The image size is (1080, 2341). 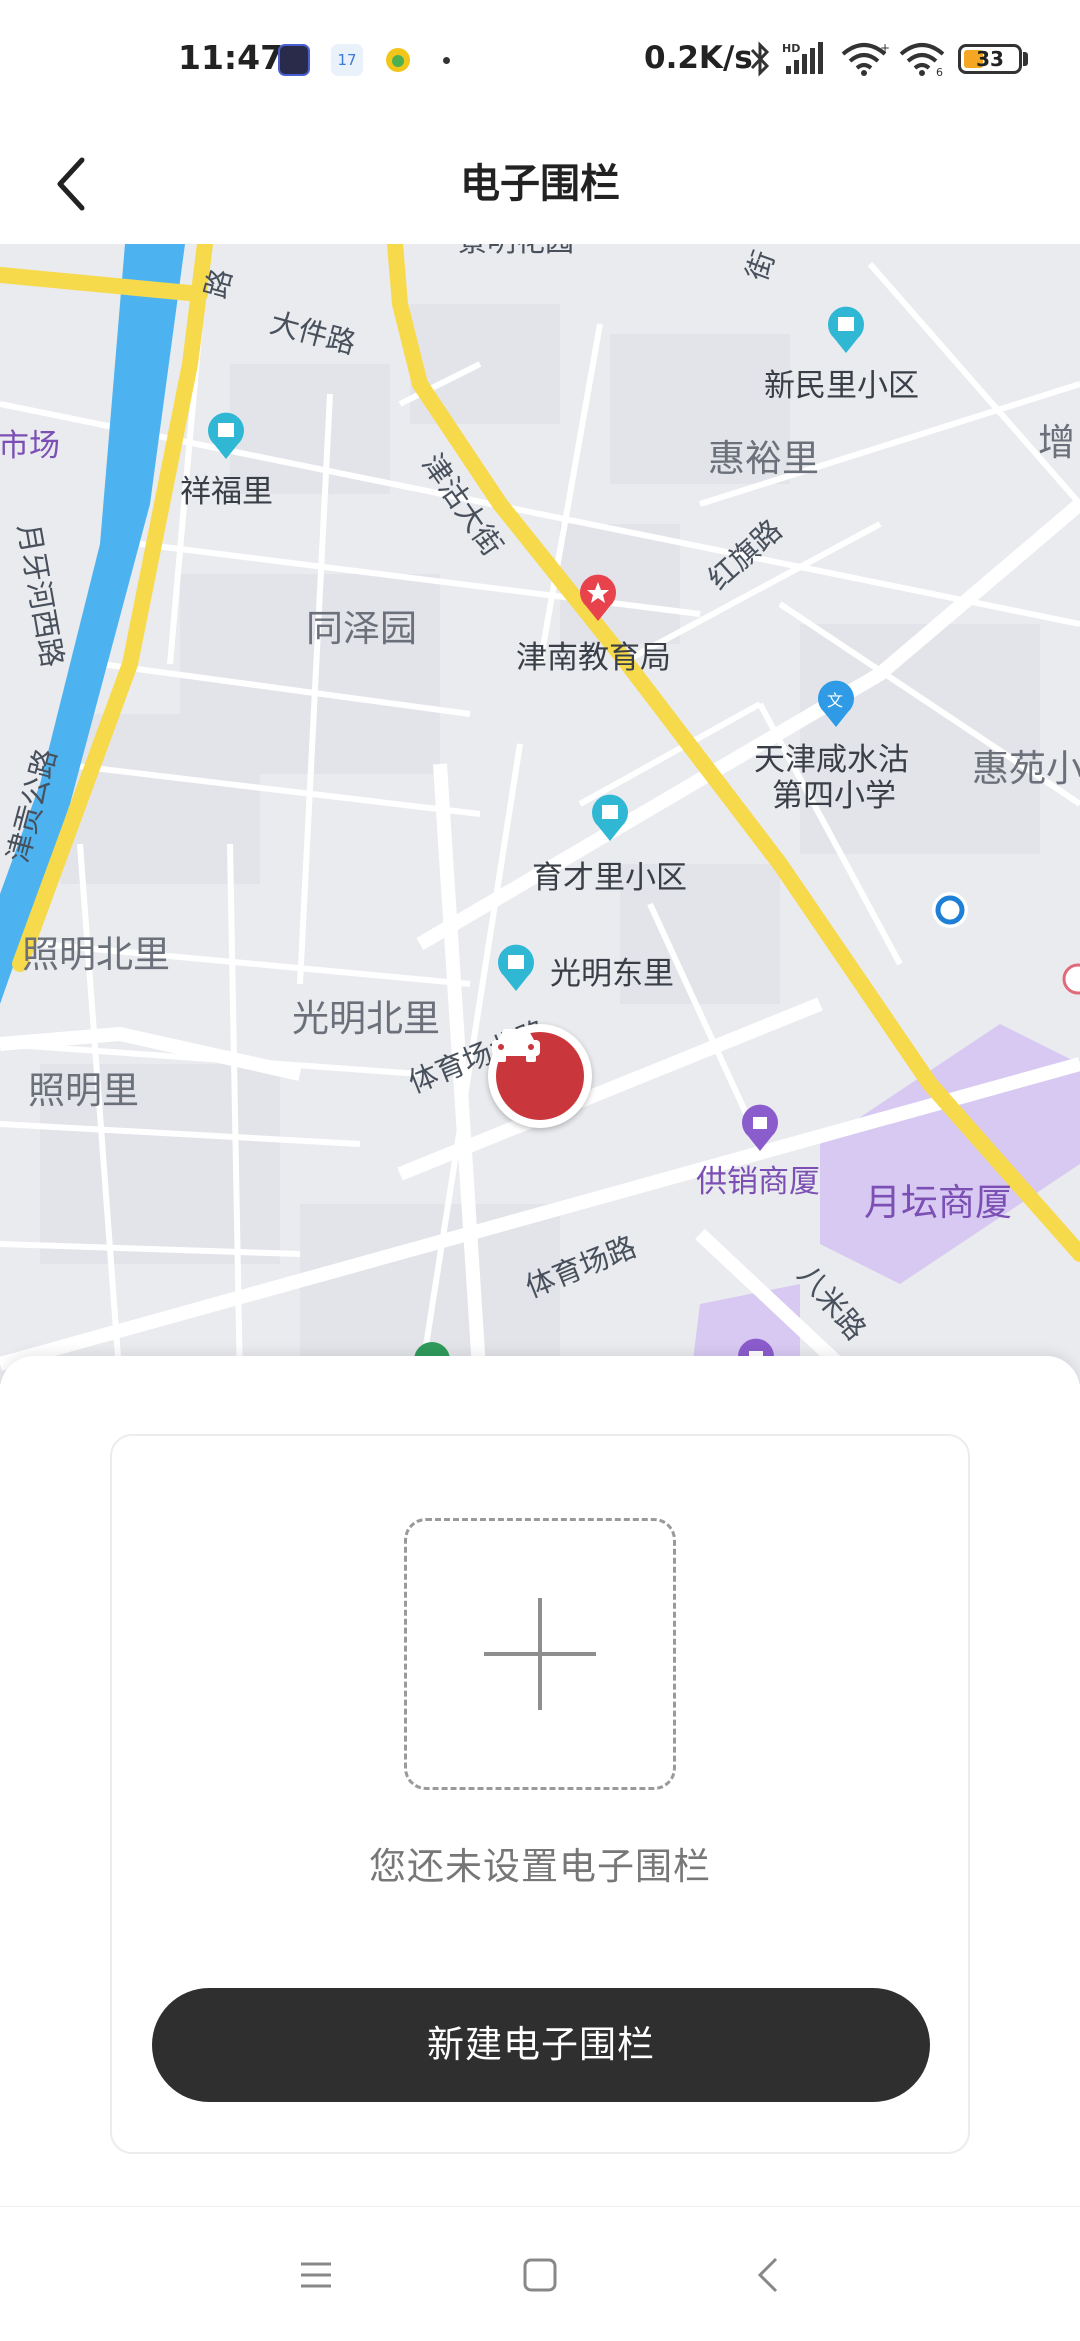 What do you see at coordinates (609, 878) in the screenshot?
I see `map-label-yucaili: 育才里小区` at bounding box center [609, 878].